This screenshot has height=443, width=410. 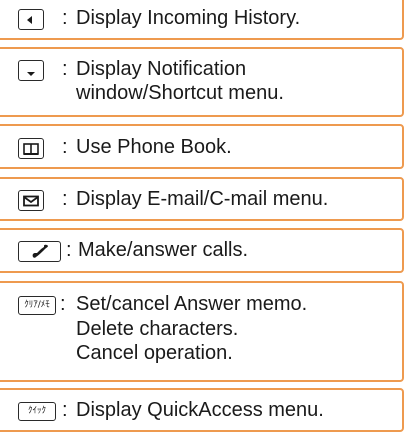 What do you see at coordinates (31, 70) in the screenshot?
I see `down-arrow-key-icon` at bounding box center [31, 70].